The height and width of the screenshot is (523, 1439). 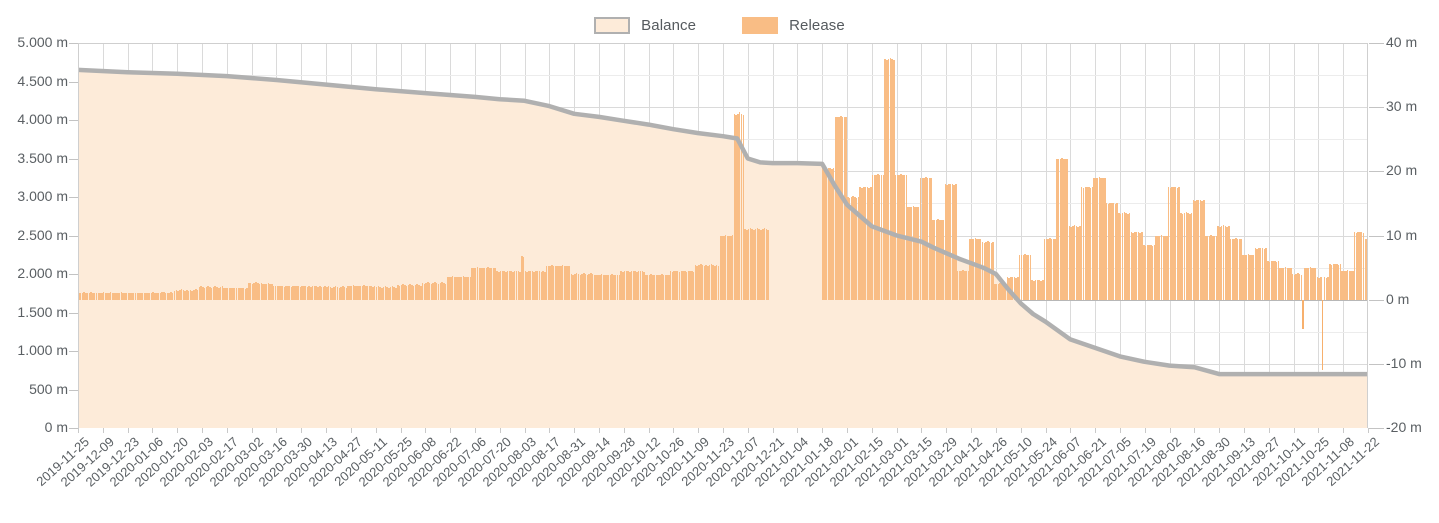 I want to click on y-right-tick-label: -10 m, so click(x=1404, y=362).